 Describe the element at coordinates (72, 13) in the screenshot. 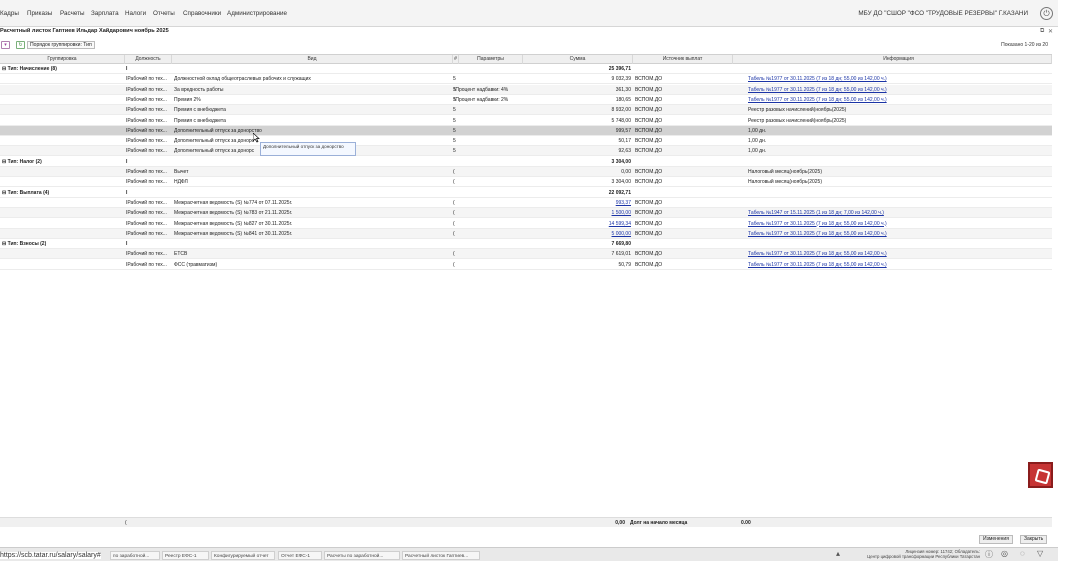

I see `menu-item-raschety: Расчеты` at that location.